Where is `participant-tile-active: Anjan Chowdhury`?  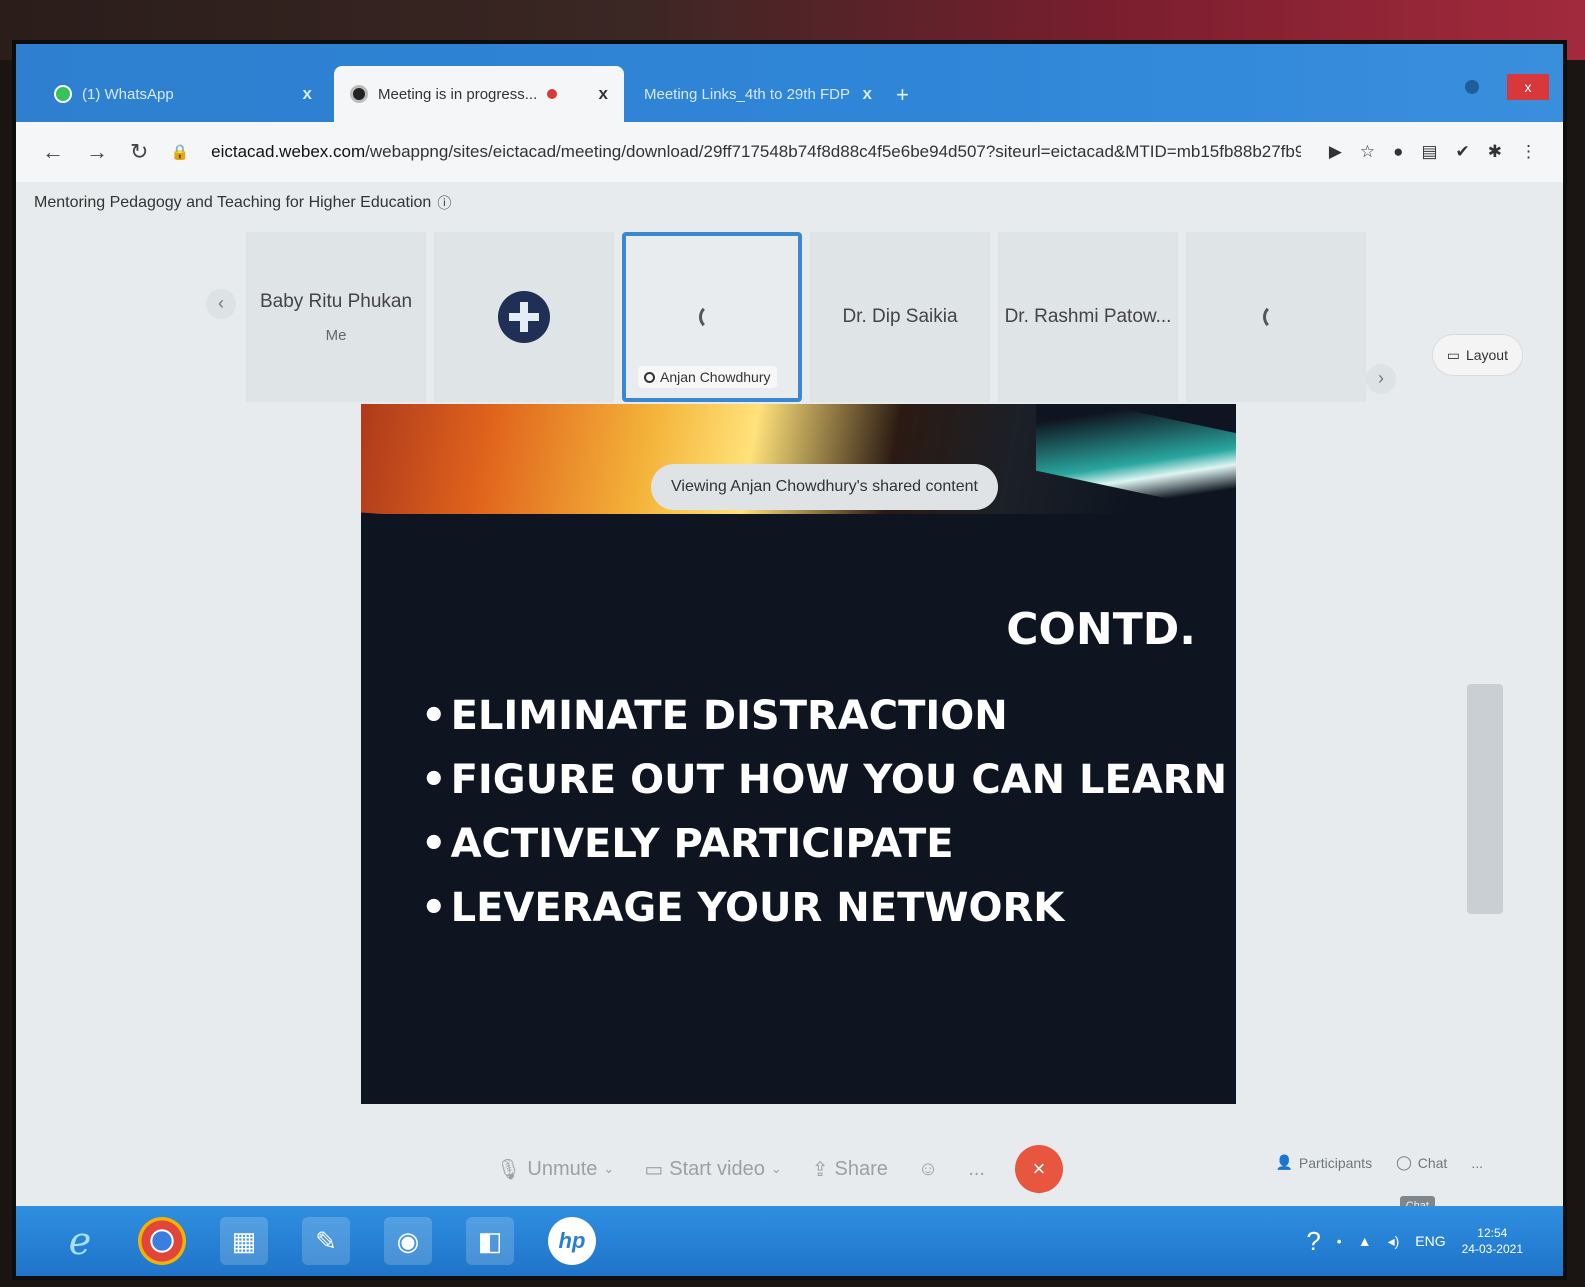
participant-tile-active: Anjan Chowdhury is located at coordinates (712, 317).